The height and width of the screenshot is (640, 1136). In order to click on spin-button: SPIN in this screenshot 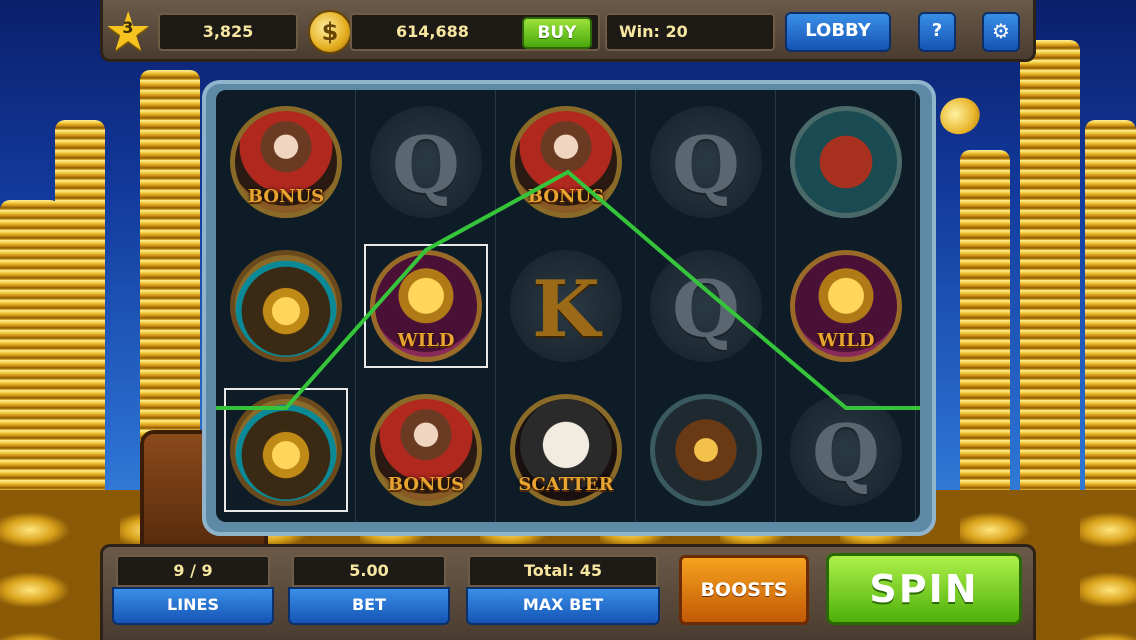, I will do `click(924, 589)`.